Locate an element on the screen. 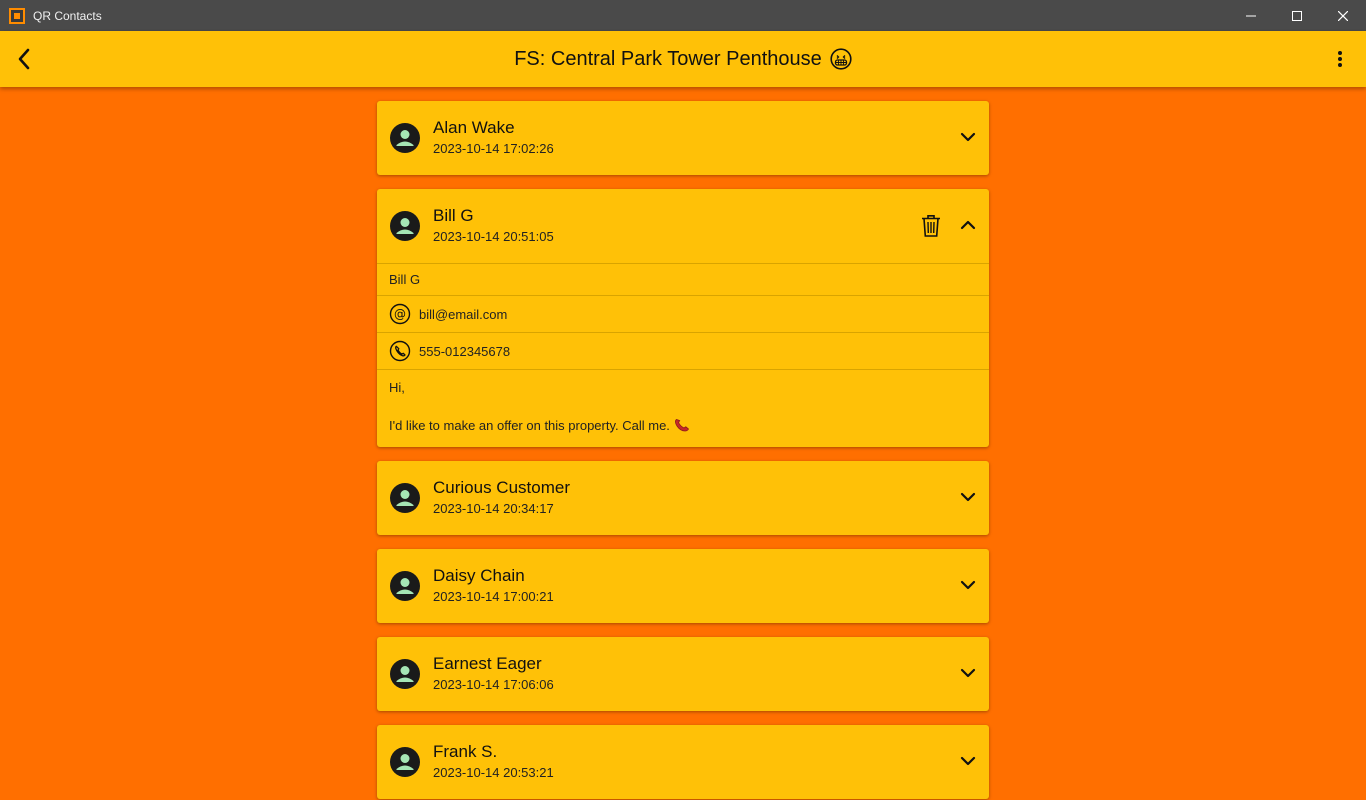 The height and width of the screenshot is (800, 1366). detail-email-text: bill@email.com is located at coordinates (463, 314).